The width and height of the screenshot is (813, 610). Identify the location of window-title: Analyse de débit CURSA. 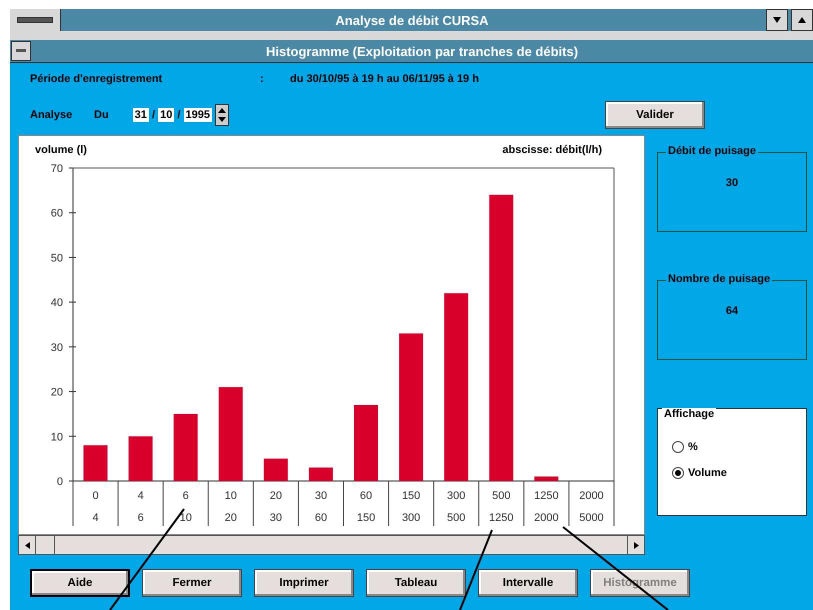
(412, 20).